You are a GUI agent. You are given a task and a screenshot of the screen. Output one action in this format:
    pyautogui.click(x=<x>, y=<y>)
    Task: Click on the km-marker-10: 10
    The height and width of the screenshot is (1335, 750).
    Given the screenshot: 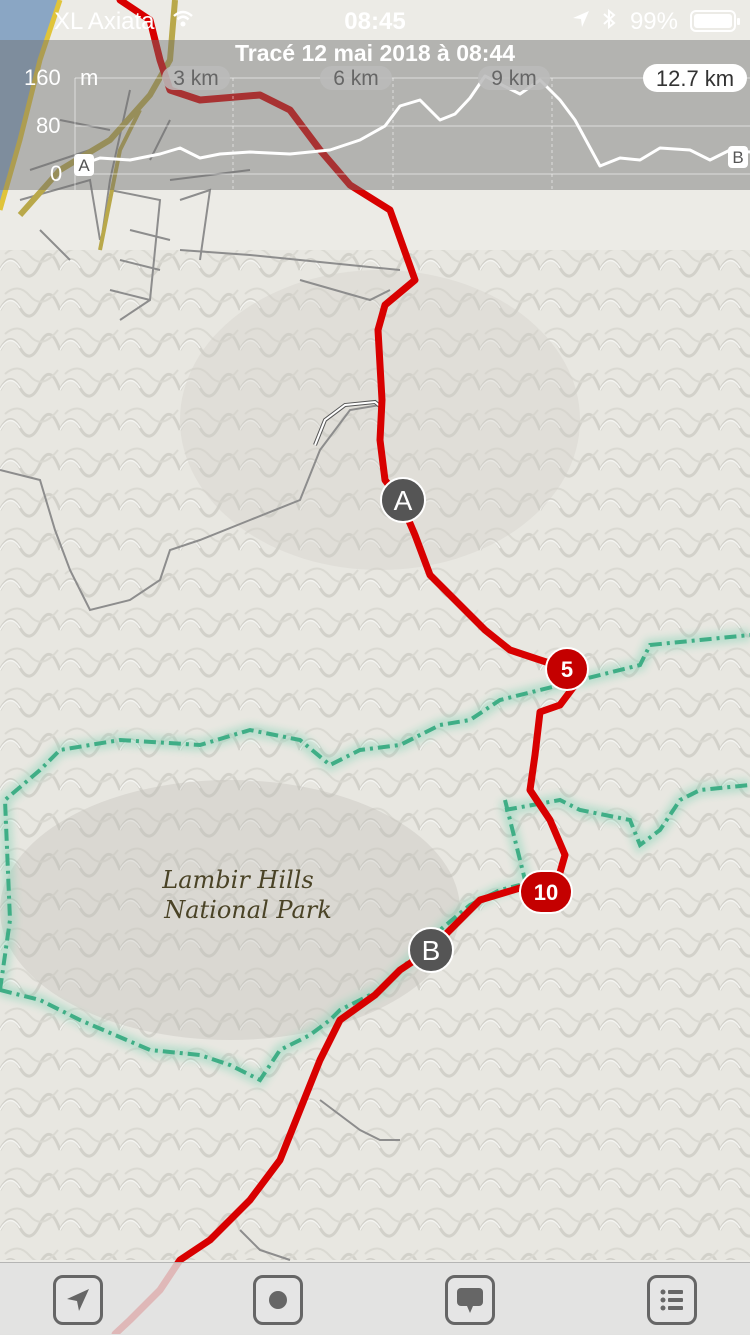 What is the action you would take?
    pyautogui.click(x=546, y=892)
    